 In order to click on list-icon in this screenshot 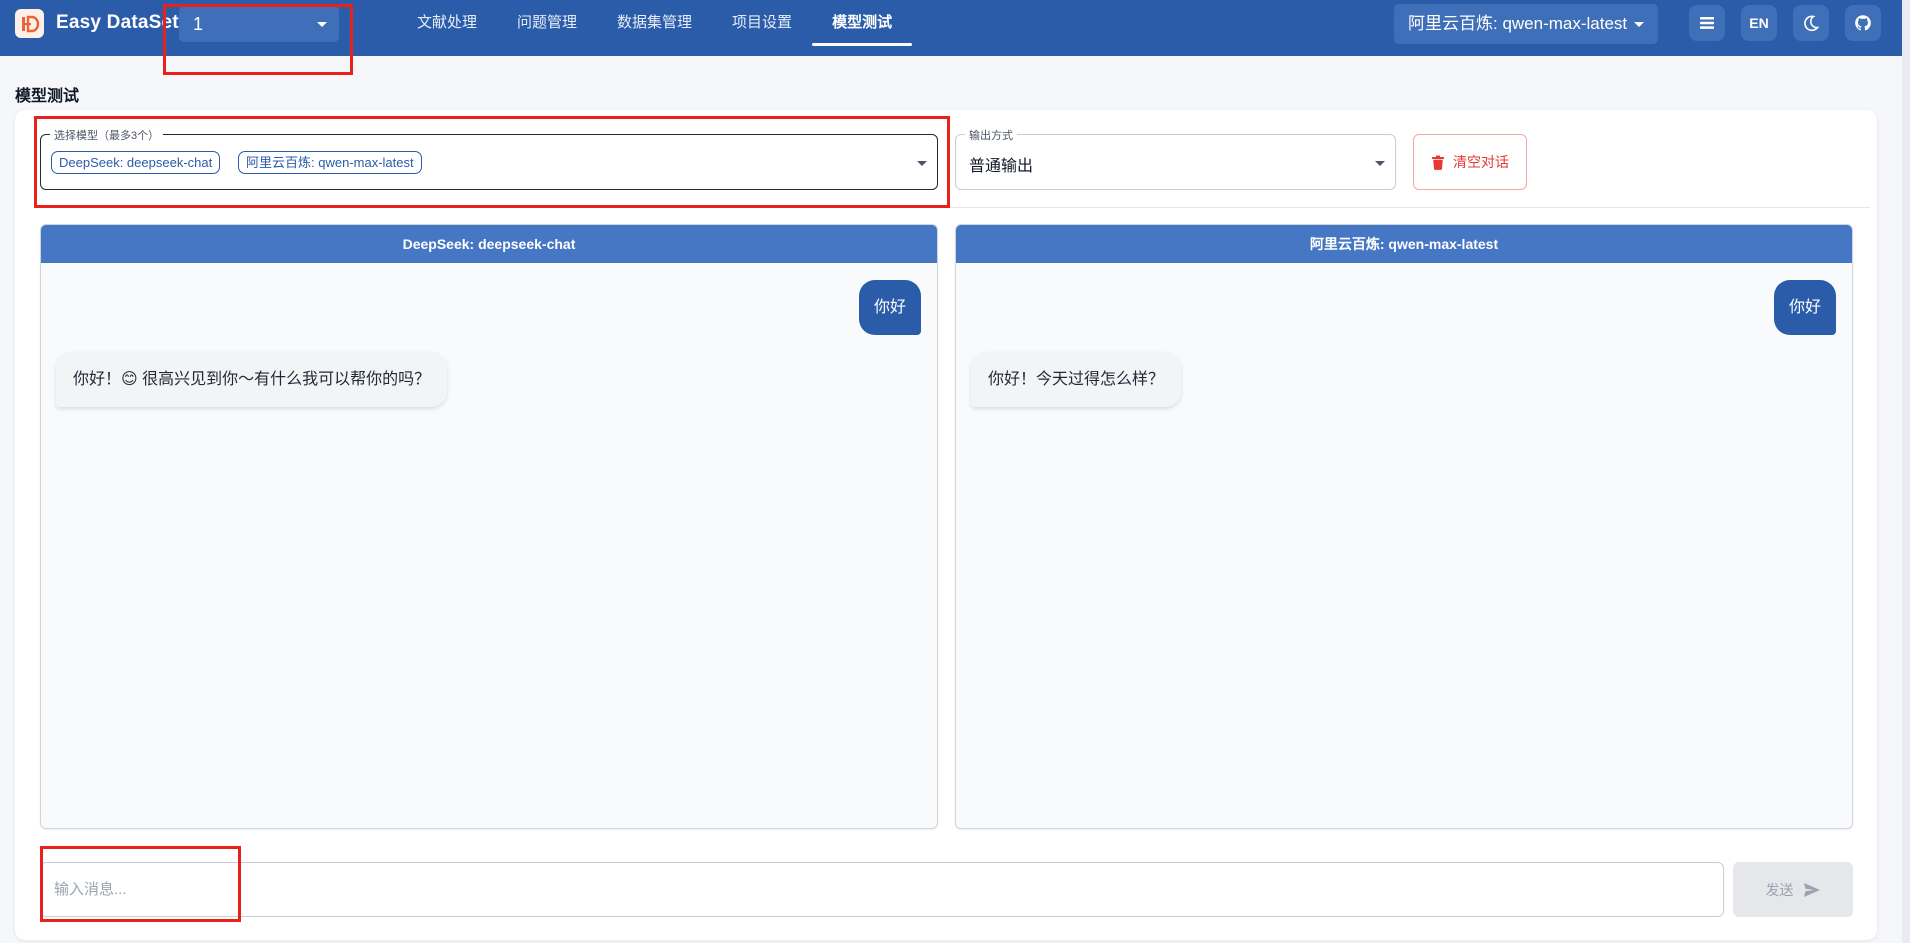, I will do `click(1707, 23)`.